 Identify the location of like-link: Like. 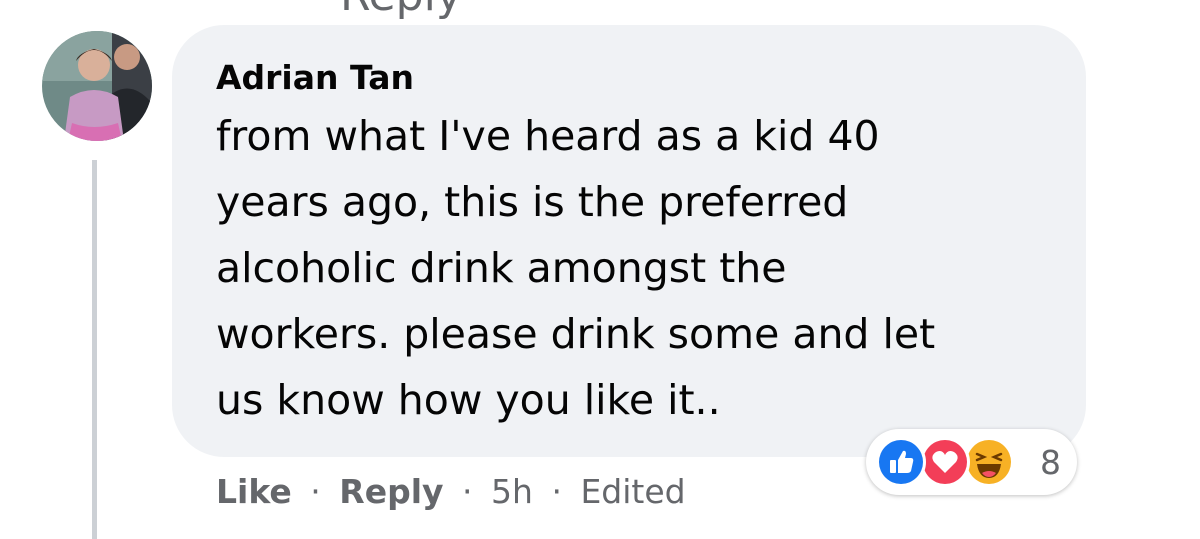
(254, 491).